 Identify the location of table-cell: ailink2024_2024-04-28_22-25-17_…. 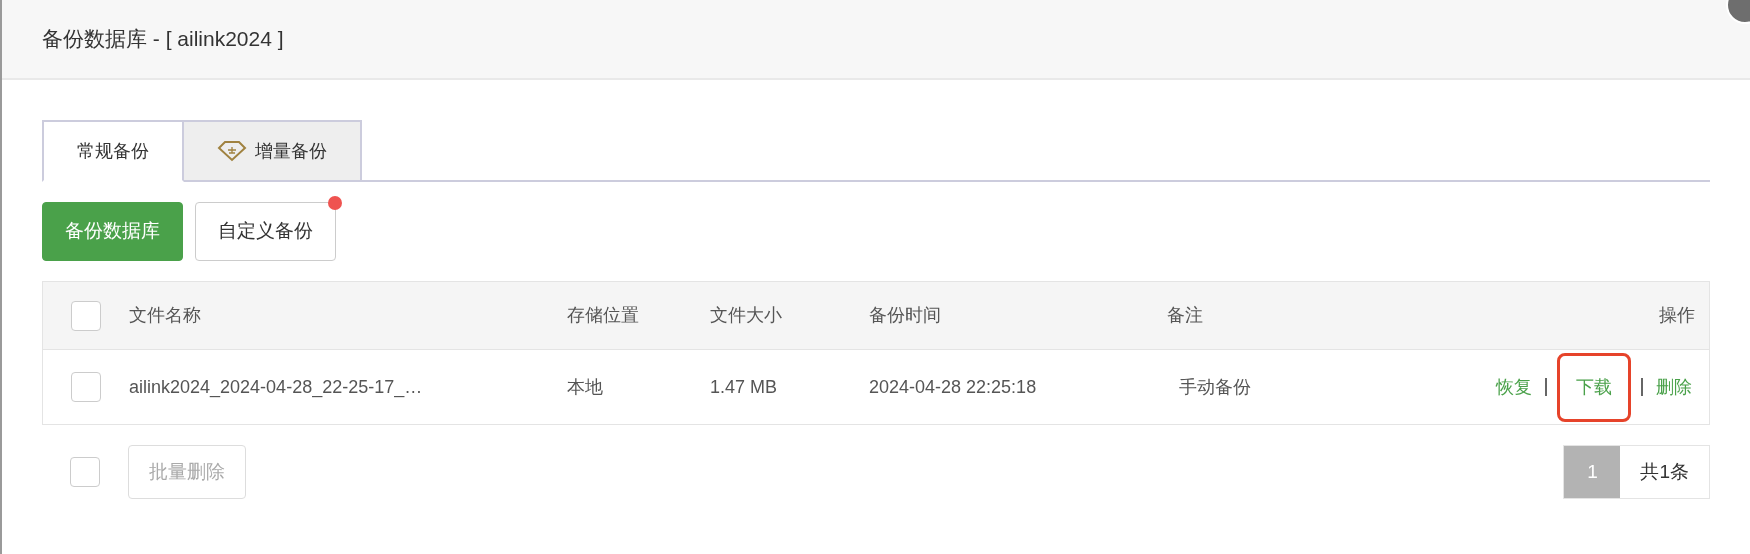
(276, 386).